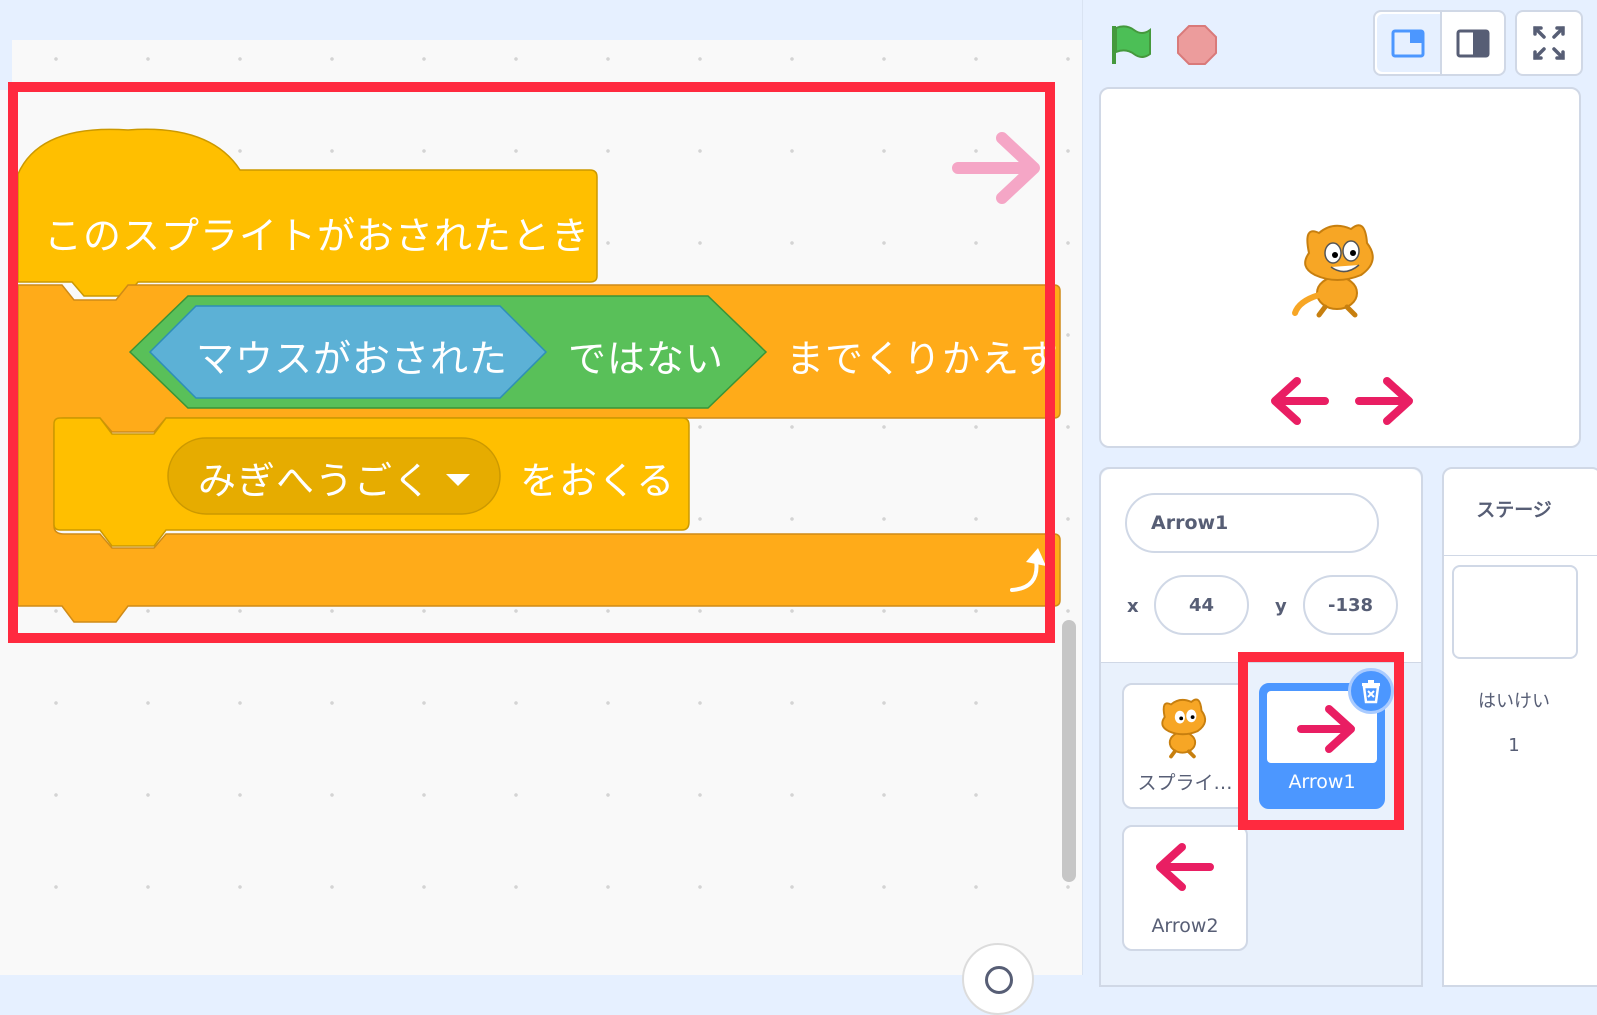 The image size is (1597, 1015). Describe the element at coordinates (1326, 729) in the screenshot. I see `arrow-right-icon` at that location.